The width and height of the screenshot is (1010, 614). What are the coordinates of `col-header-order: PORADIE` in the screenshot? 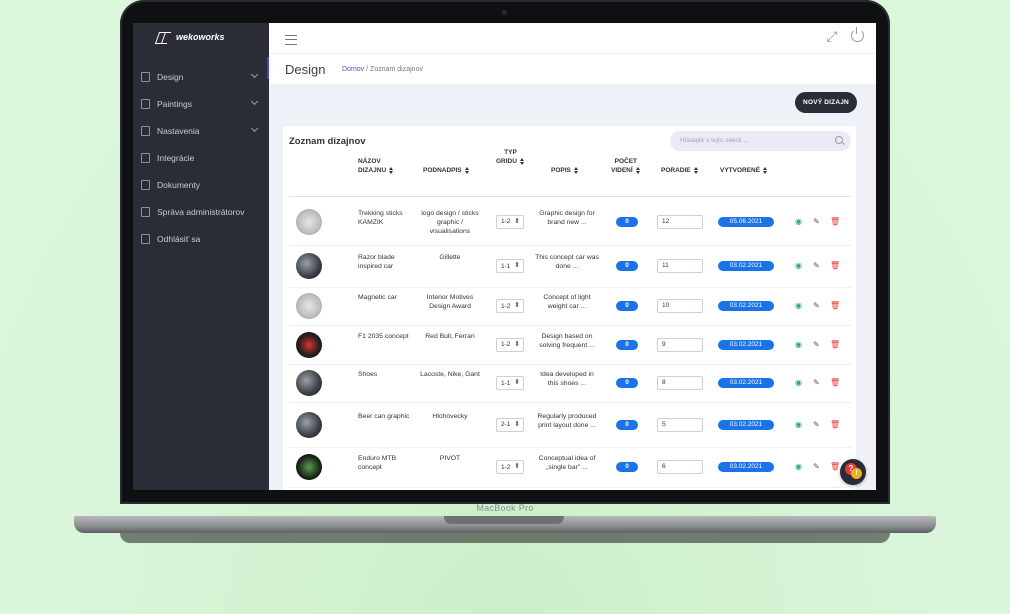 It's located at (680, 170).